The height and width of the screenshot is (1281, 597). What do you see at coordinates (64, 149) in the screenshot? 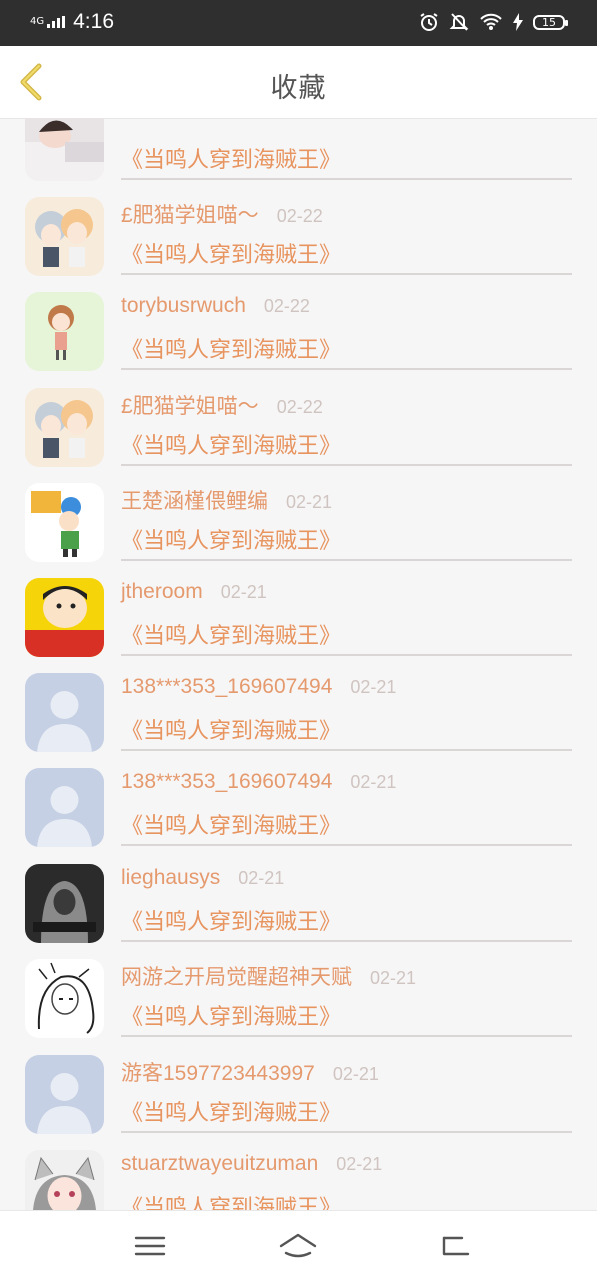
I see `sleeping-girl-avatar` at bounding box center [64, 149].